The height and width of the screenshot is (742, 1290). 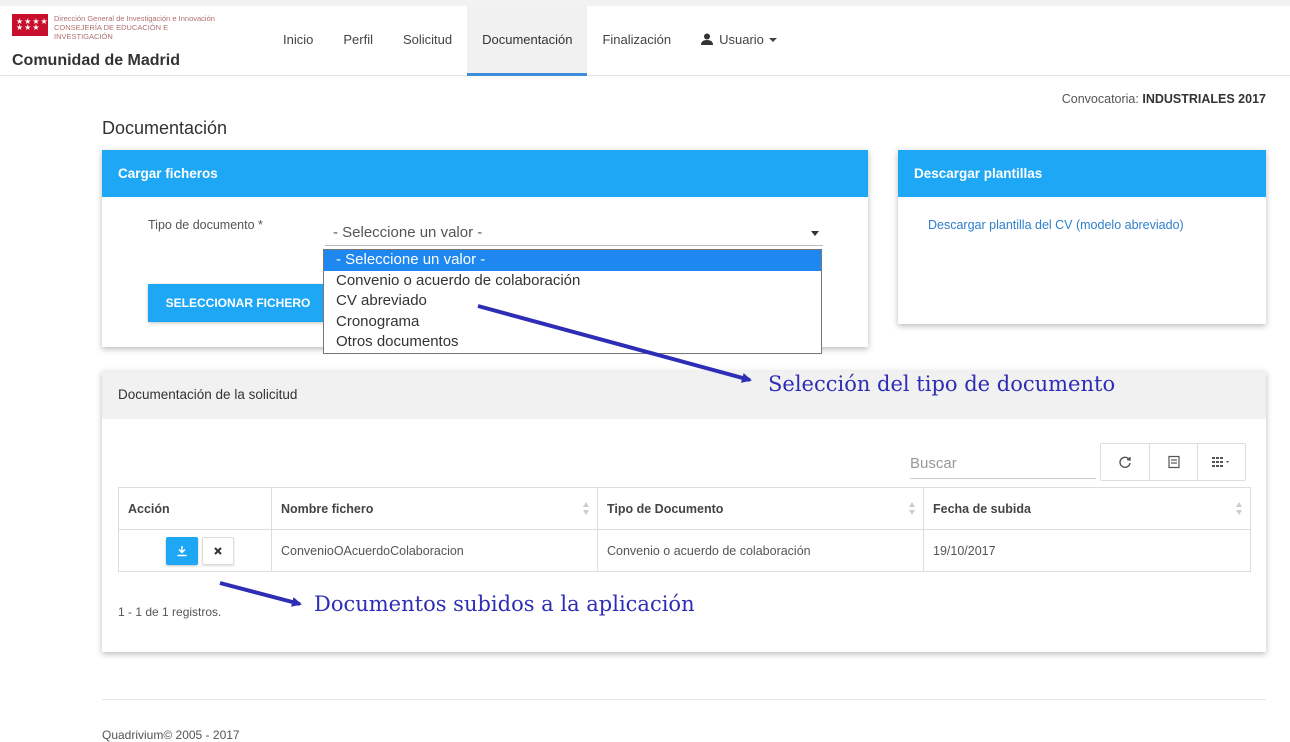 I want to click on columns-button, so click(x=1221, y=462).